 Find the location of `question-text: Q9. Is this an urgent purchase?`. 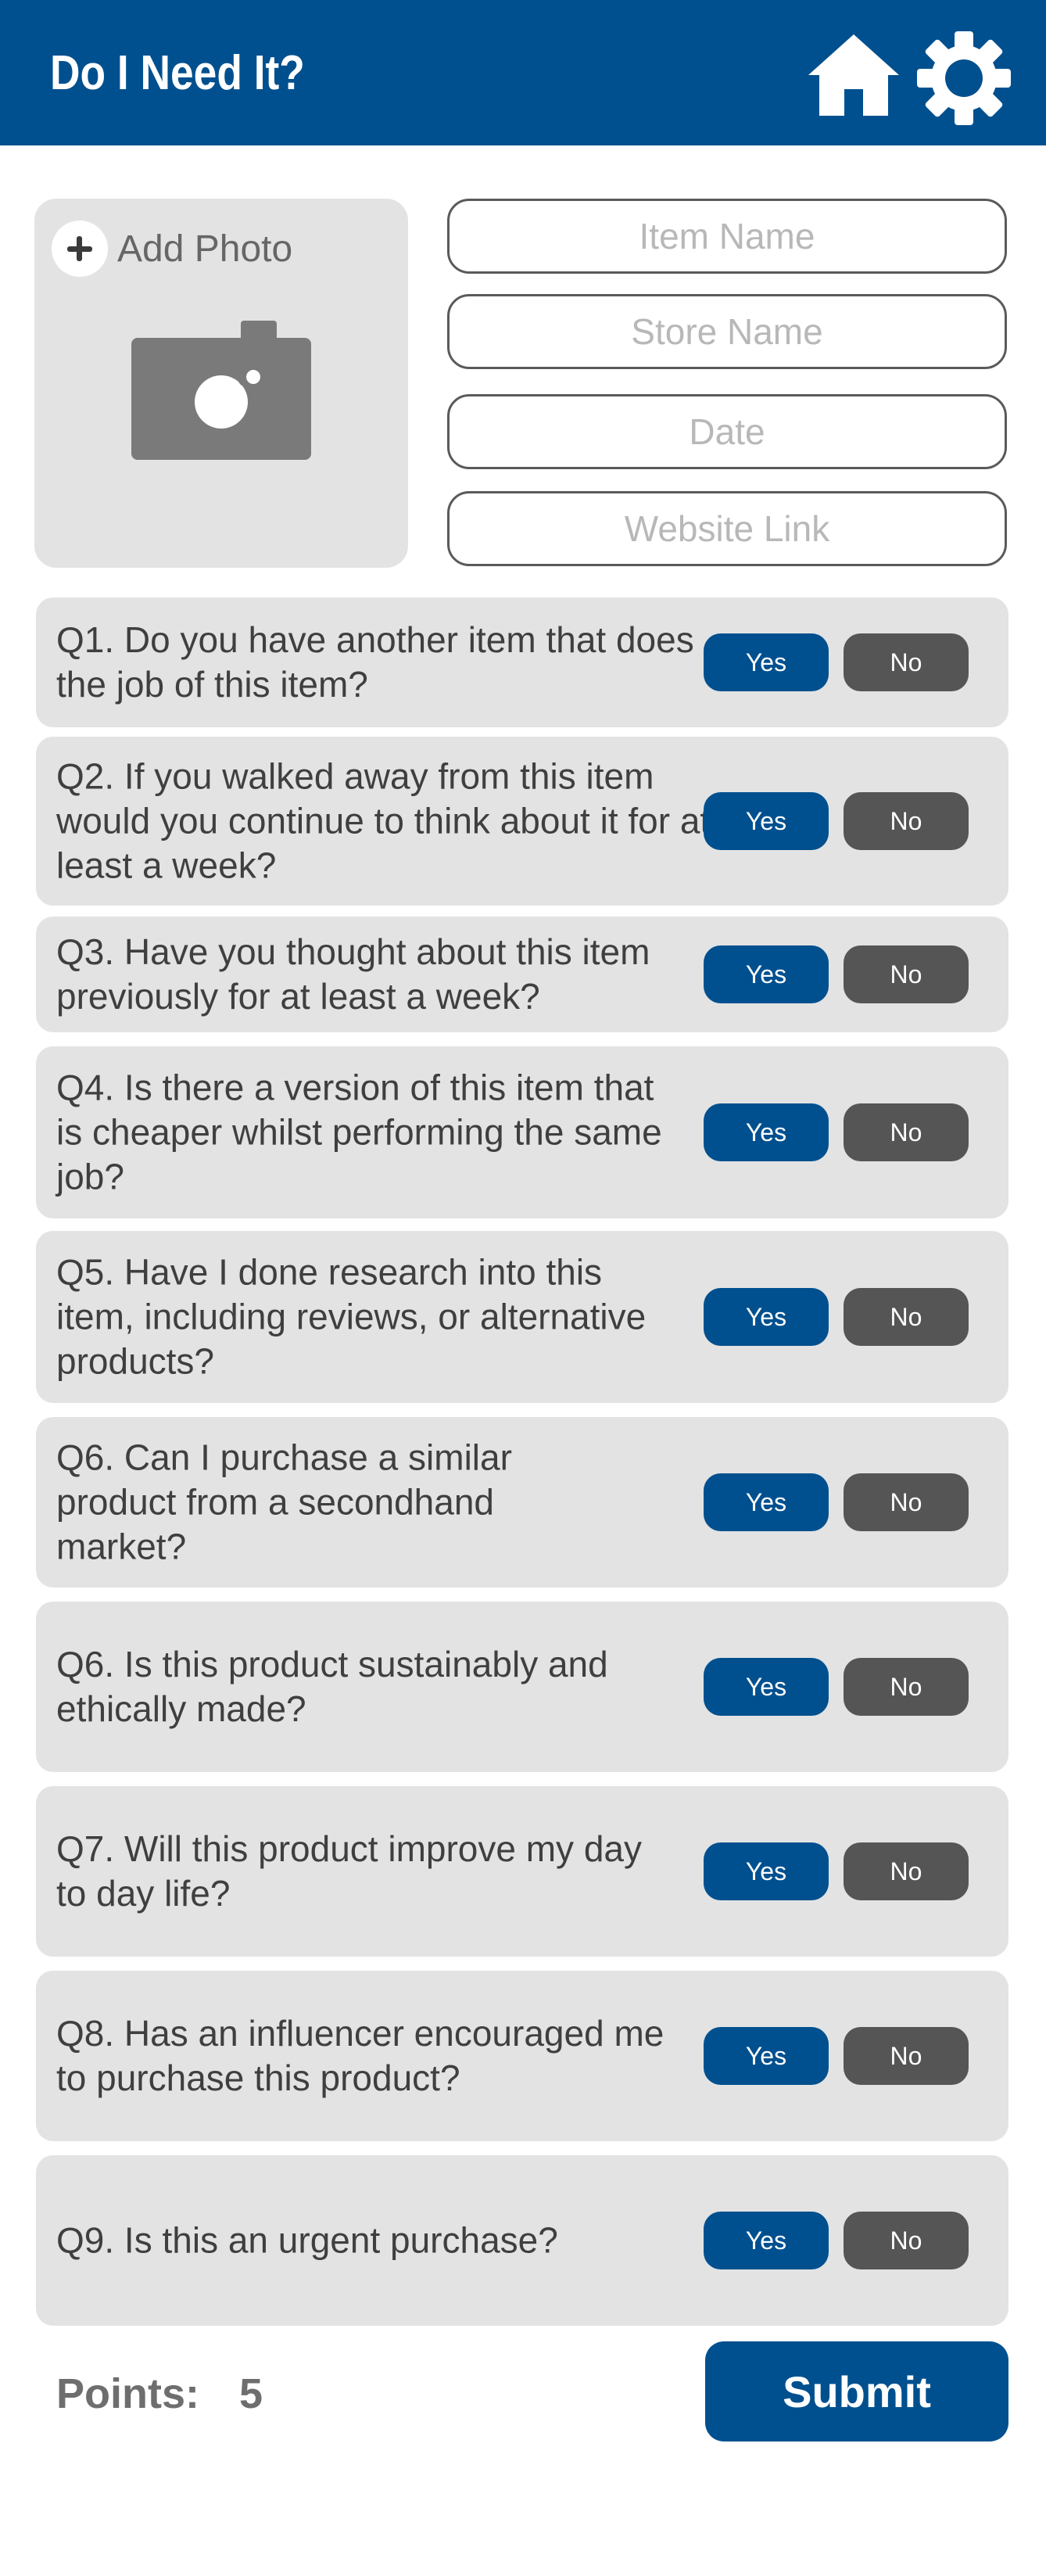

question-text: Q9. Is this an urgent purchase? is located at coordinates (307, 2240).